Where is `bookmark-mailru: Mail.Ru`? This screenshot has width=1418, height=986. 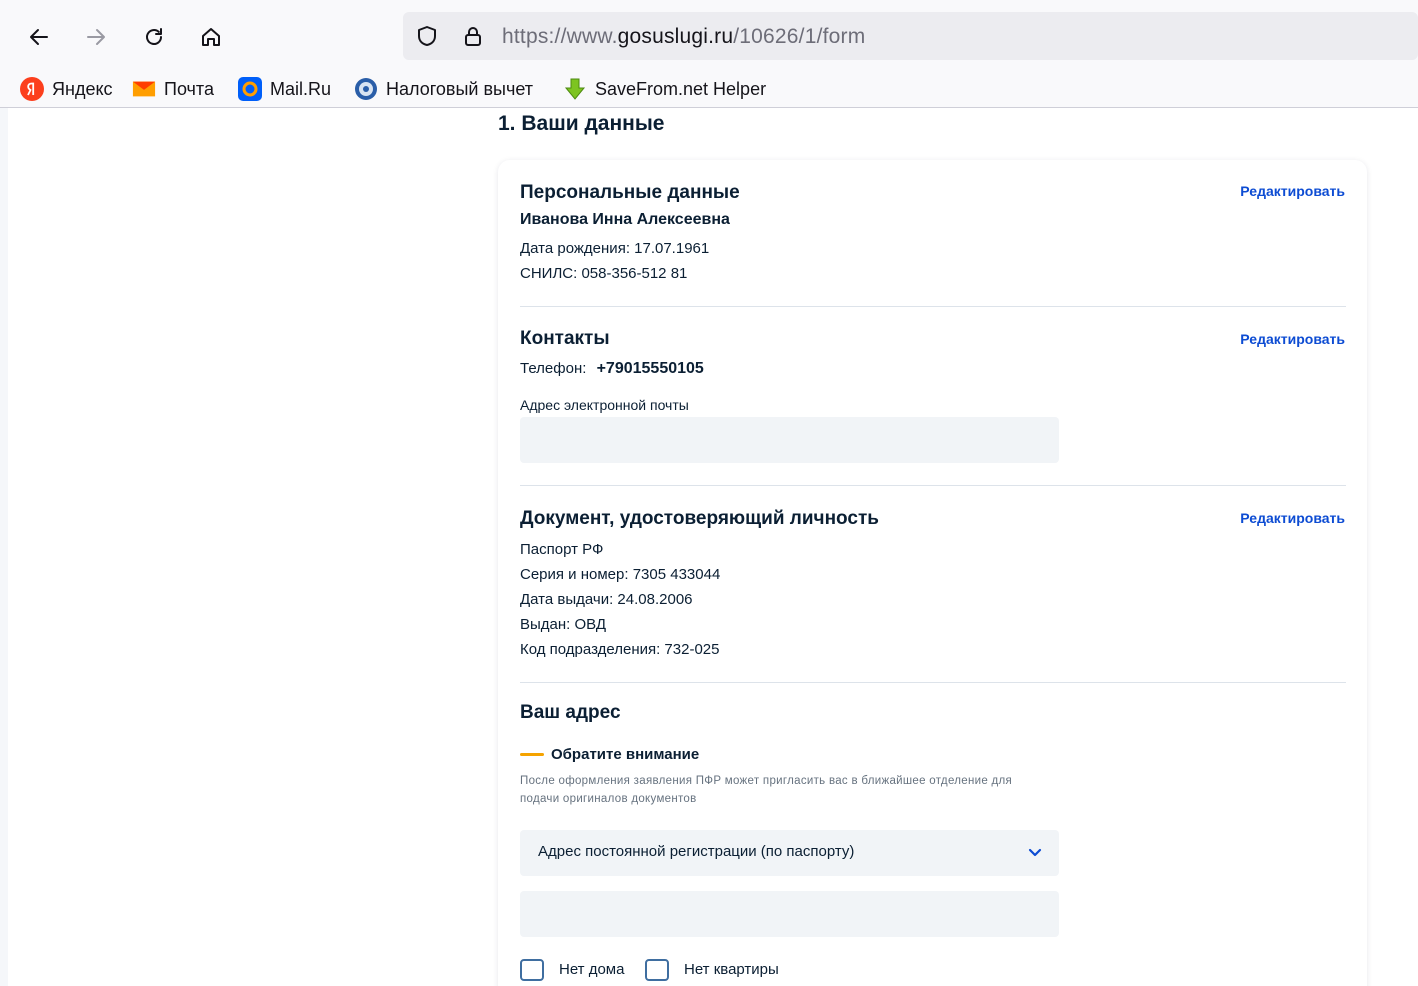
bookmark-mailru: Mail.Ru is located at coordinates (284, 89).